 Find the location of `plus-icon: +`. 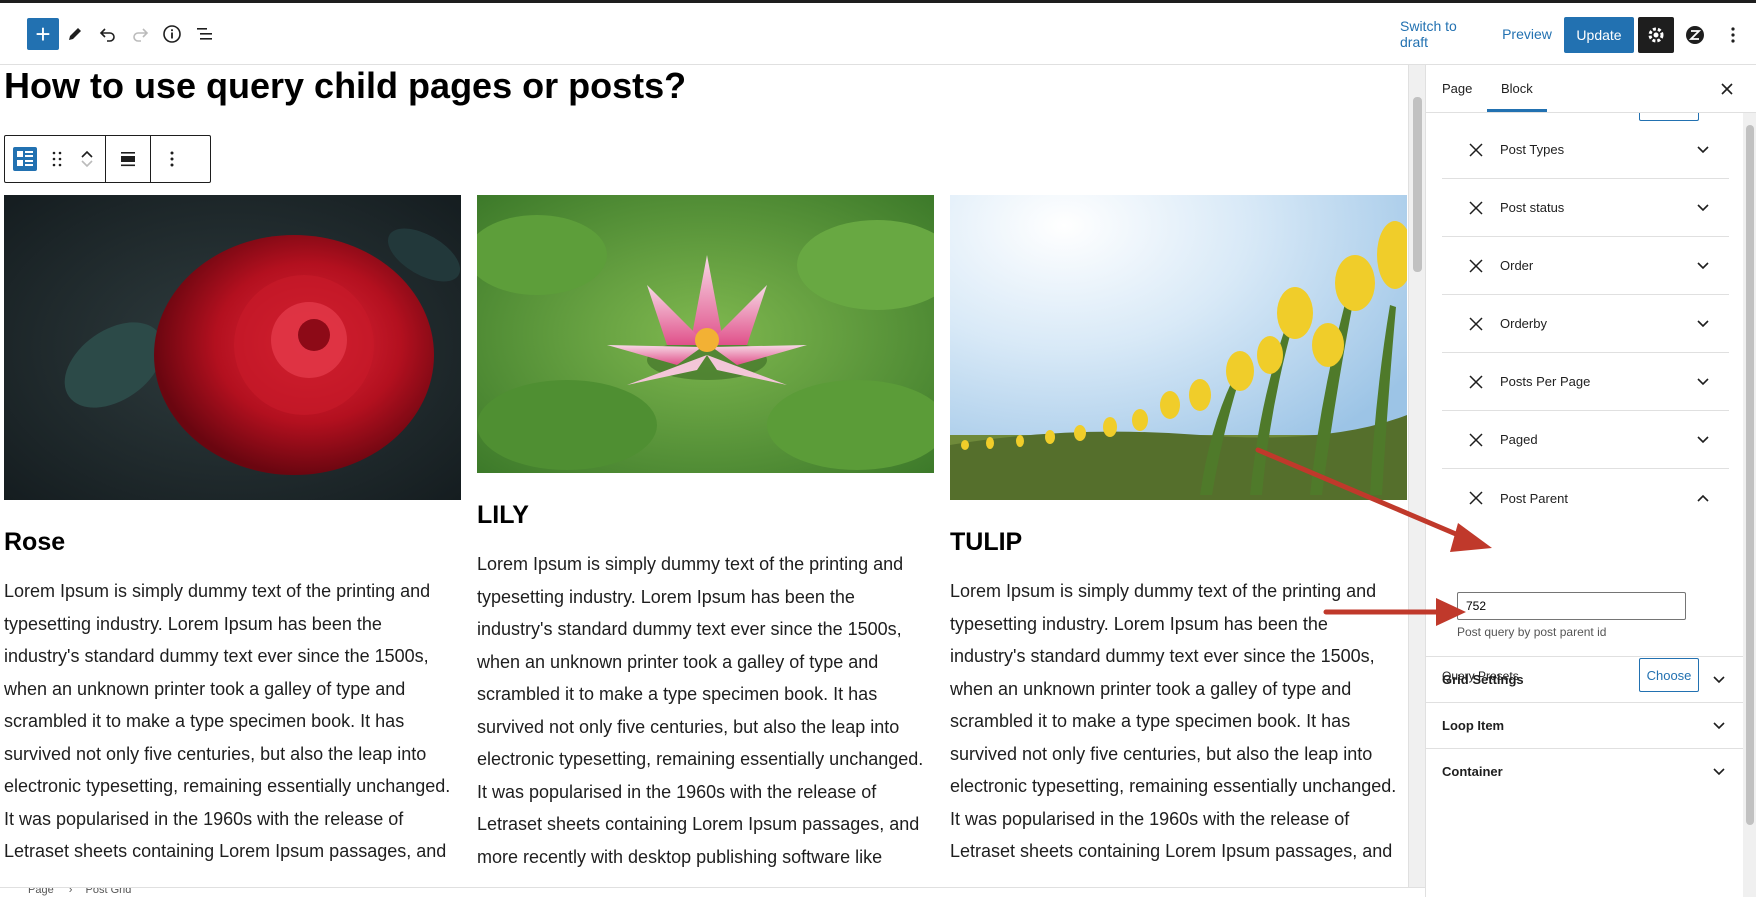

plus-icon: + is located at coordinates (43, 34).